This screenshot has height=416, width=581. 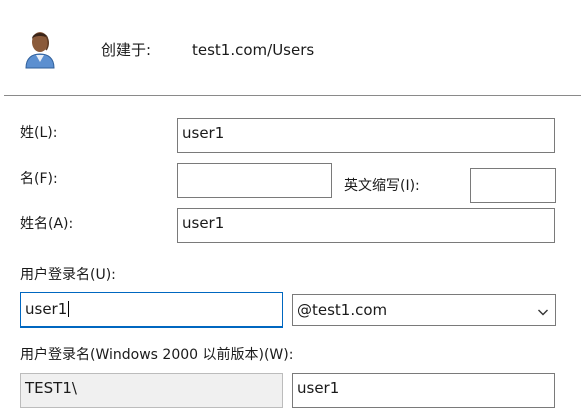 What do you see at coordinates (513, 185) in the screenshot?
I see `initials-field` at bounding box center [513, 185].